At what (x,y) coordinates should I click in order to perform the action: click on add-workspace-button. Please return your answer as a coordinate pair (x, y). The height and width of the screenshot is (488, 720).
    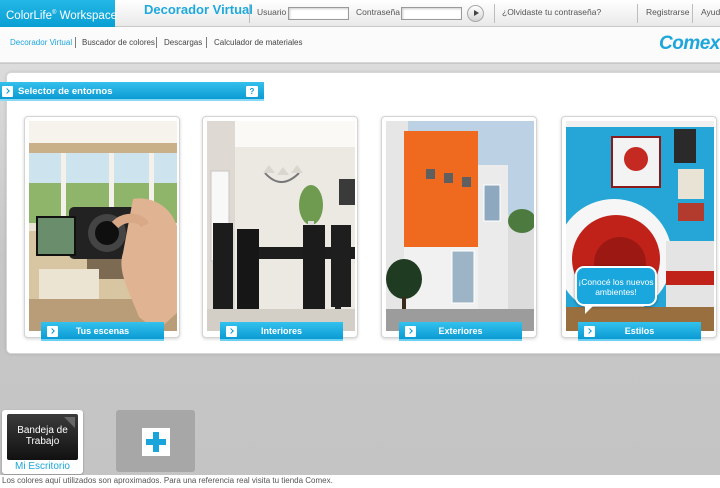
    Looking at the image, I should click on (155, 441).